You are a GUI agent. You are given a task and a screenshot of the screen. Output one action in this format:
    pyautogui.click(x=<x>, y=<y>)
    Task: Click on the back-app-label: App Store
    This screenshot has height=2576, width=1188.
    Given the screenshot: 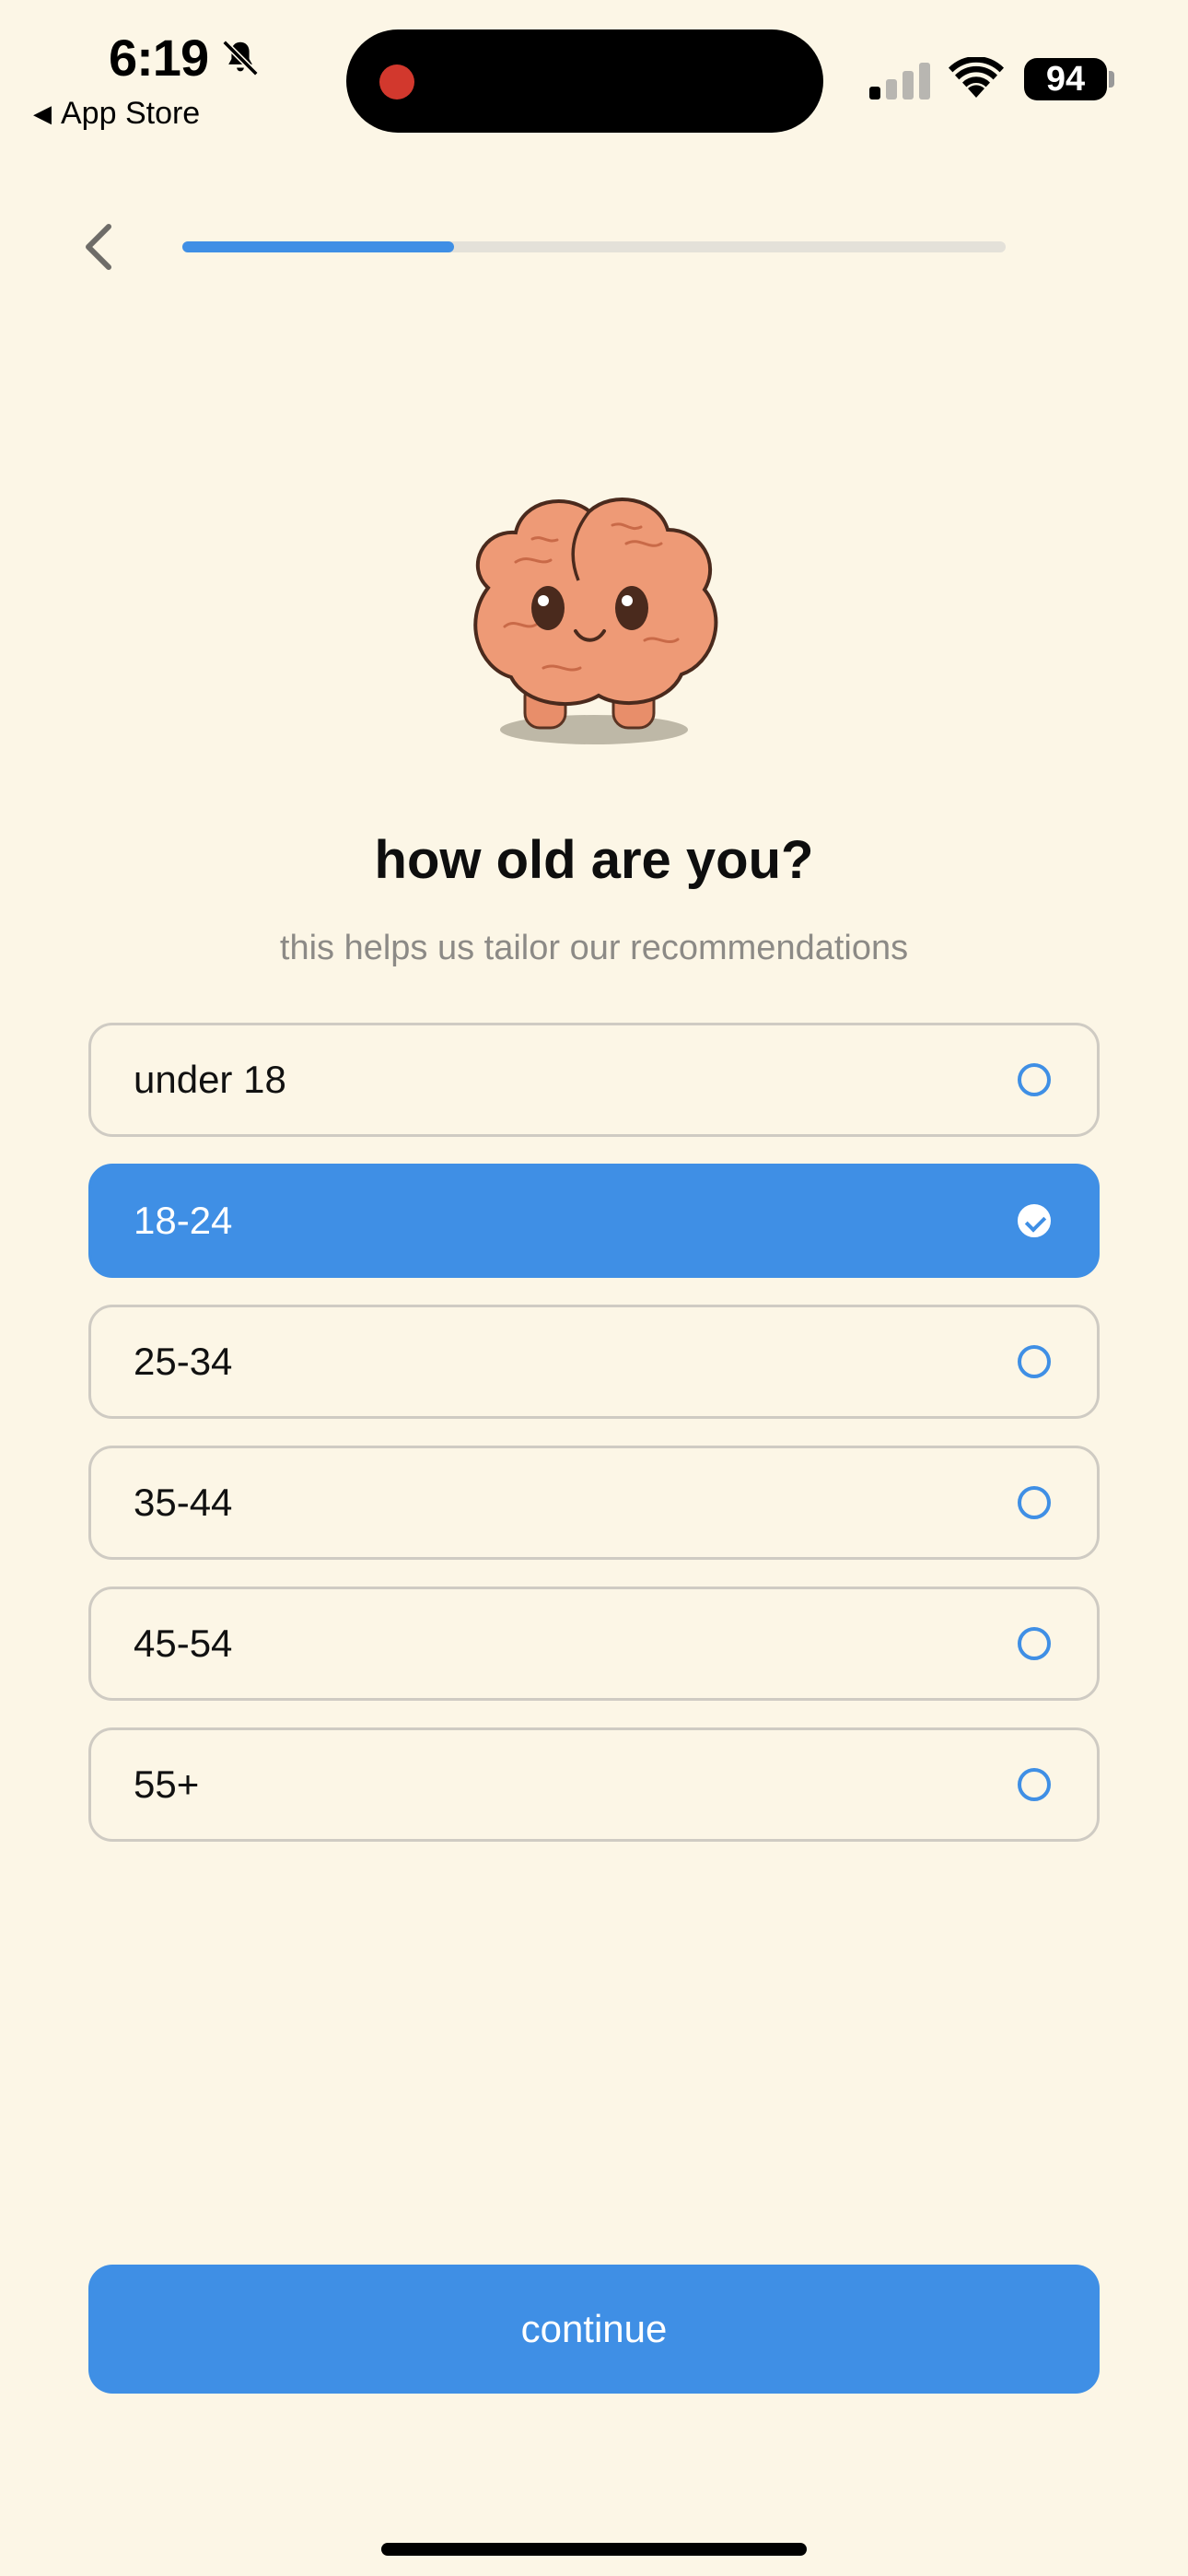 What is the action you would take?
    pyautogui.click(x=131, y=113)
    